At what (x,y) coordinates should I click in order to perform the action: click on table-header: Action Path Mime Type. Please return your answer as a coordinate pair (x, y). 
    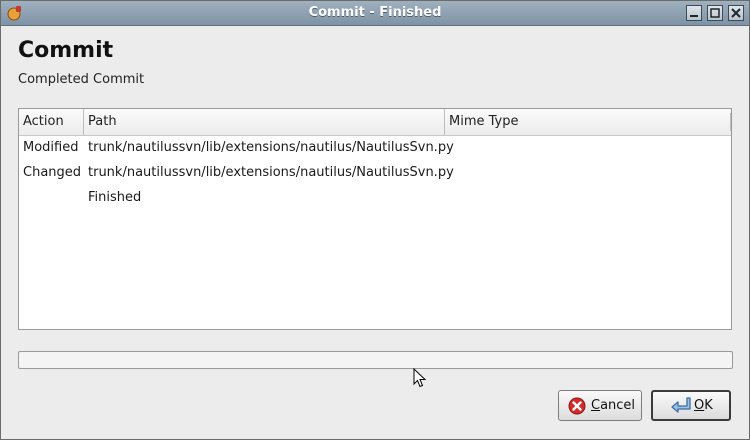
    Looking at the image, I should click on (375, 122).